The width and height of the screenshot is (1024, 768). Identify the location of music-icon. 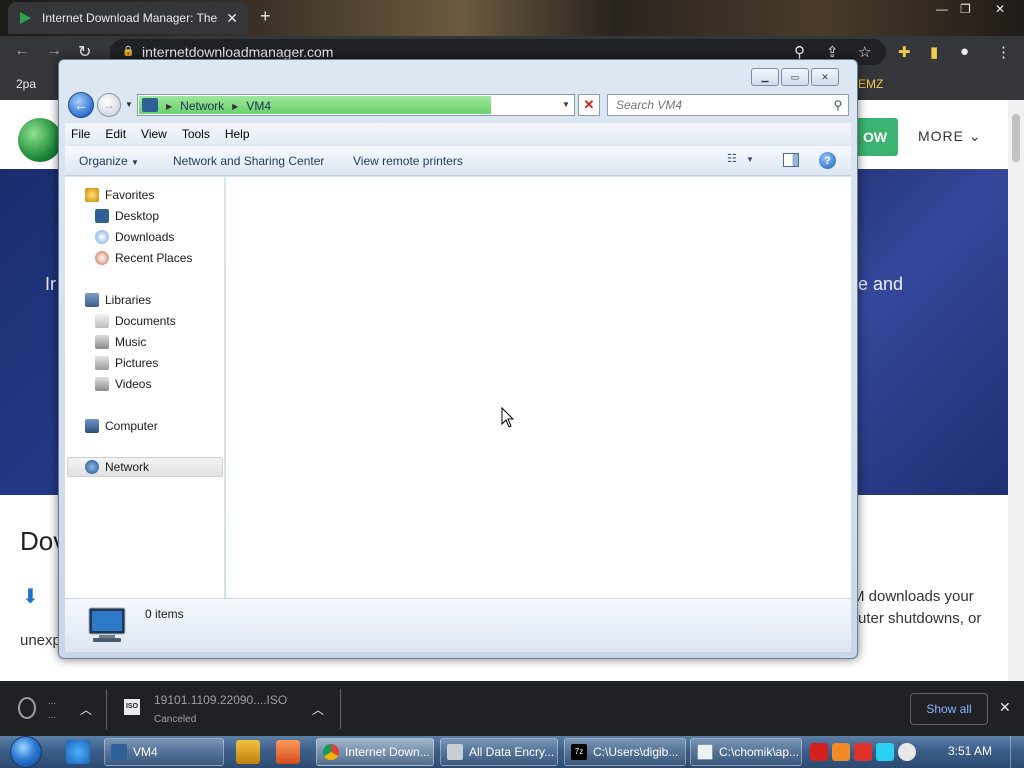
(102, 342).